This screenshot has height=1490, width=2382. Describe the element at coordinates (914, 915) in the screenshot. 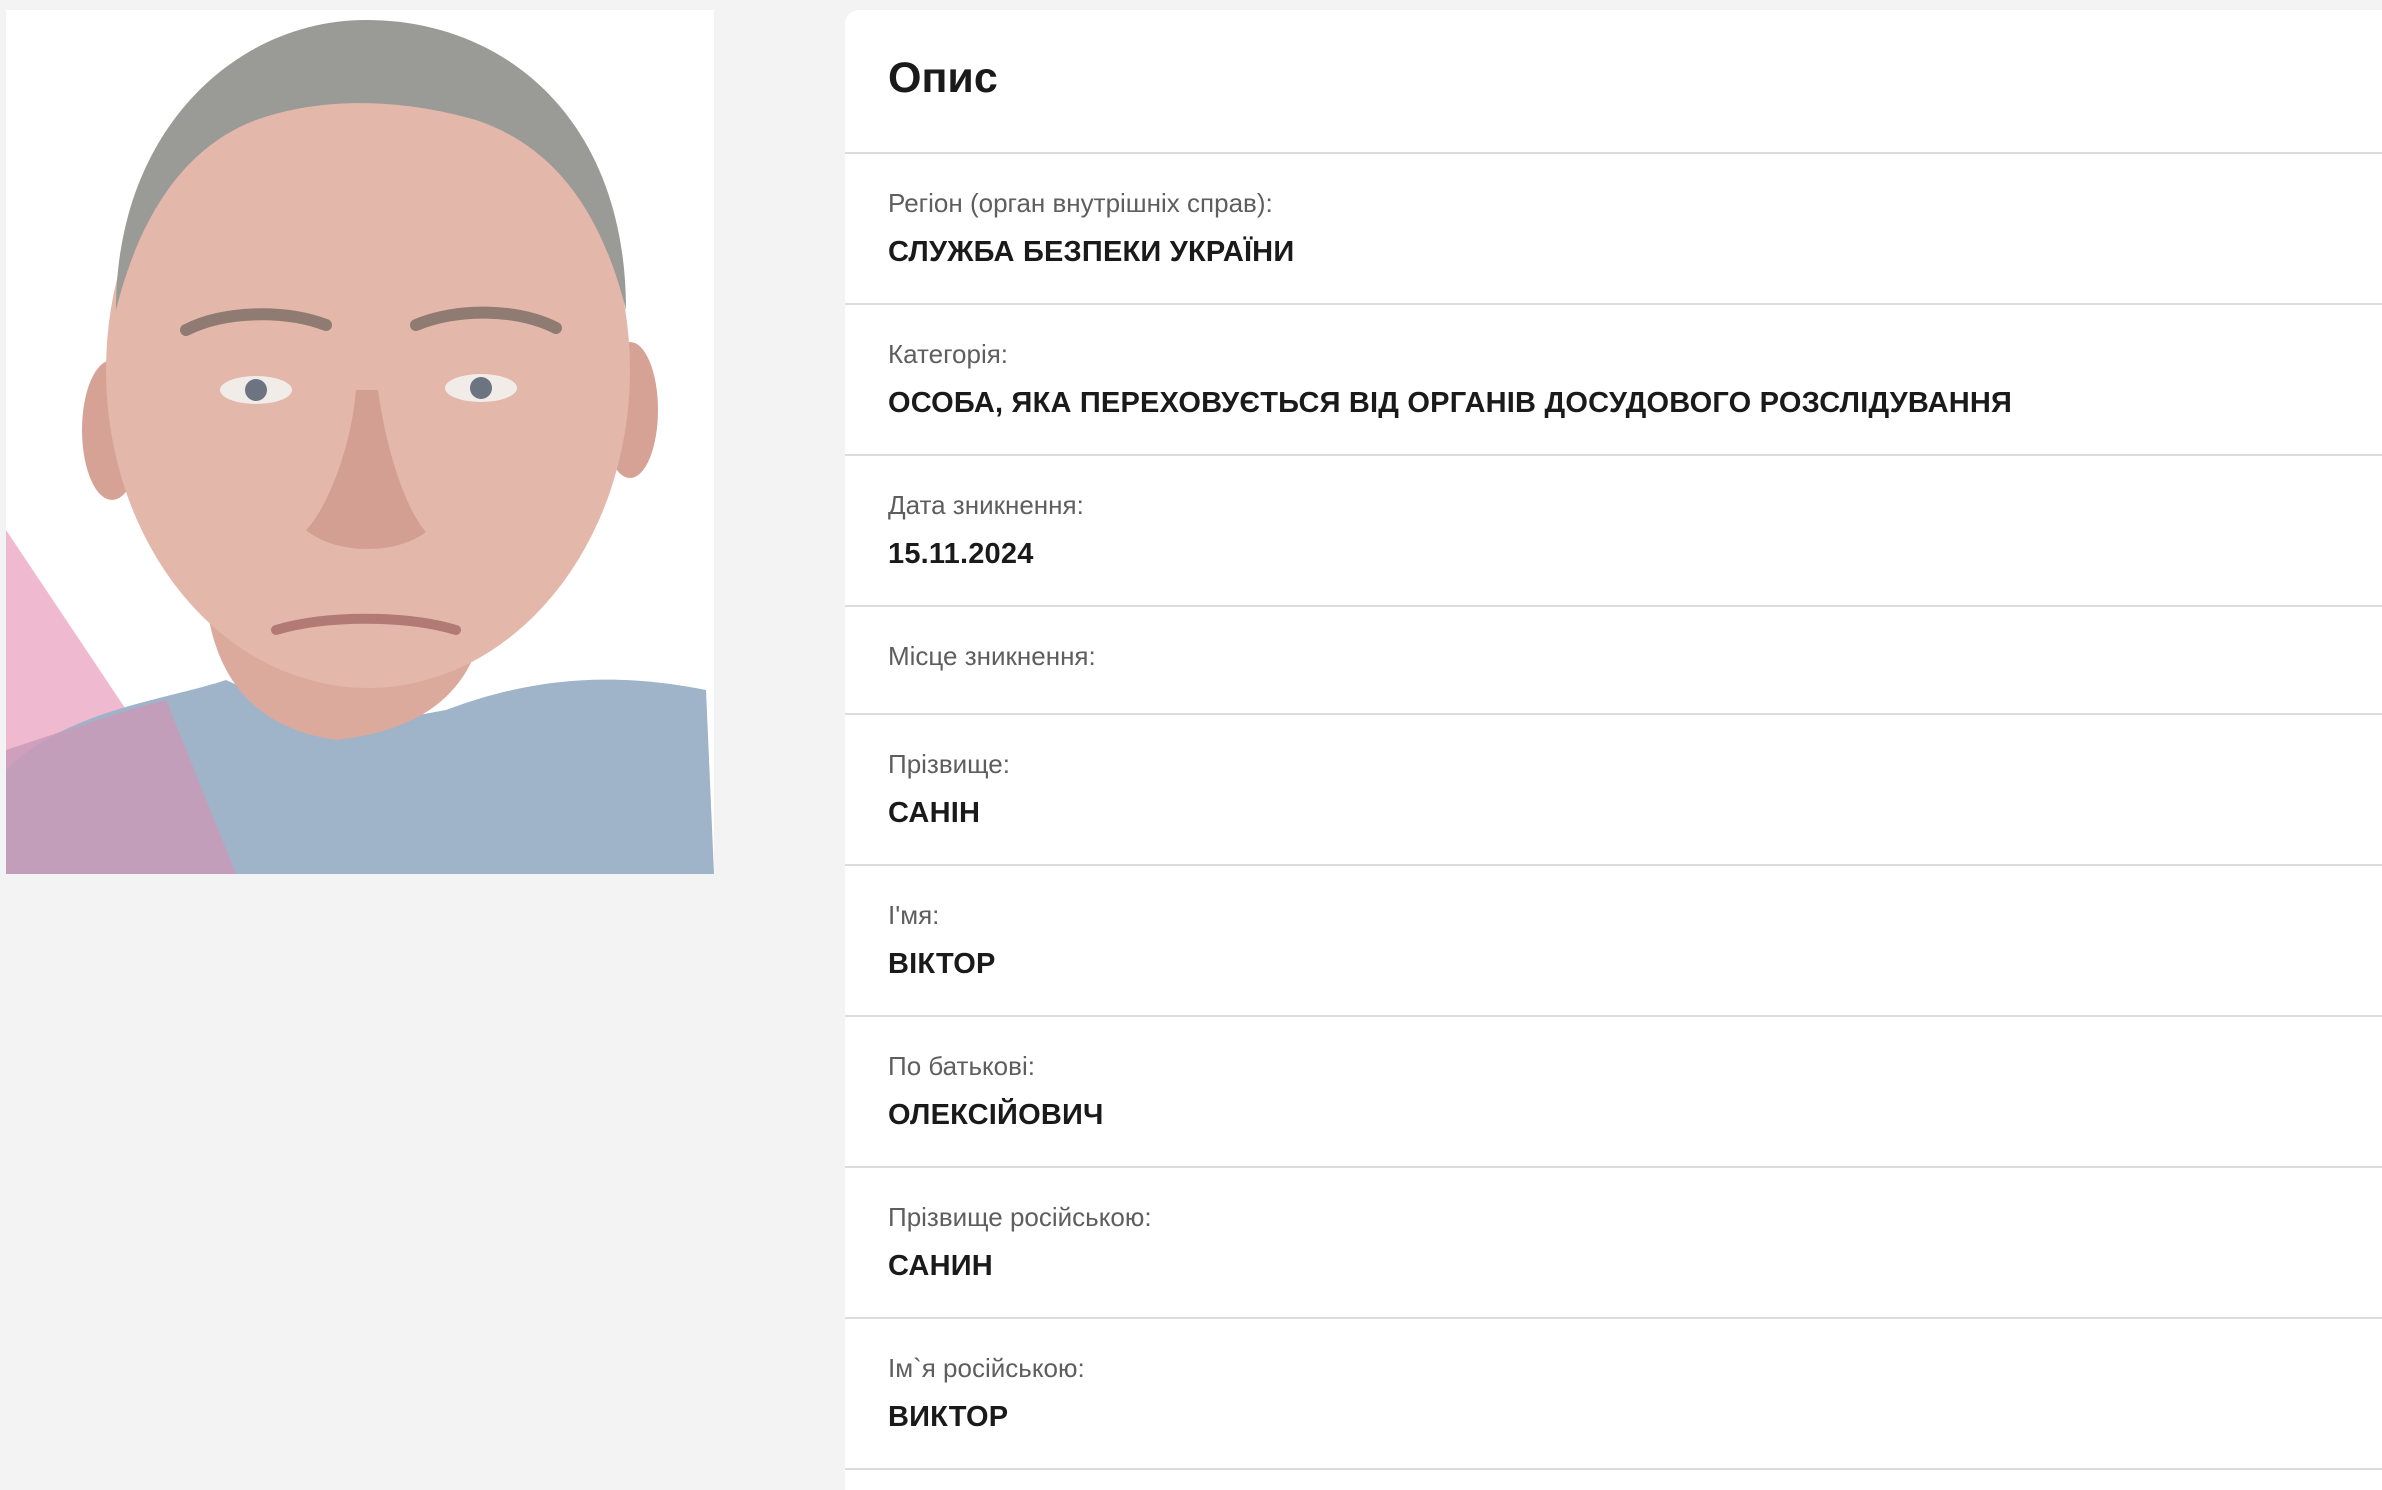

I see `field-label: І'мя:` at that location.